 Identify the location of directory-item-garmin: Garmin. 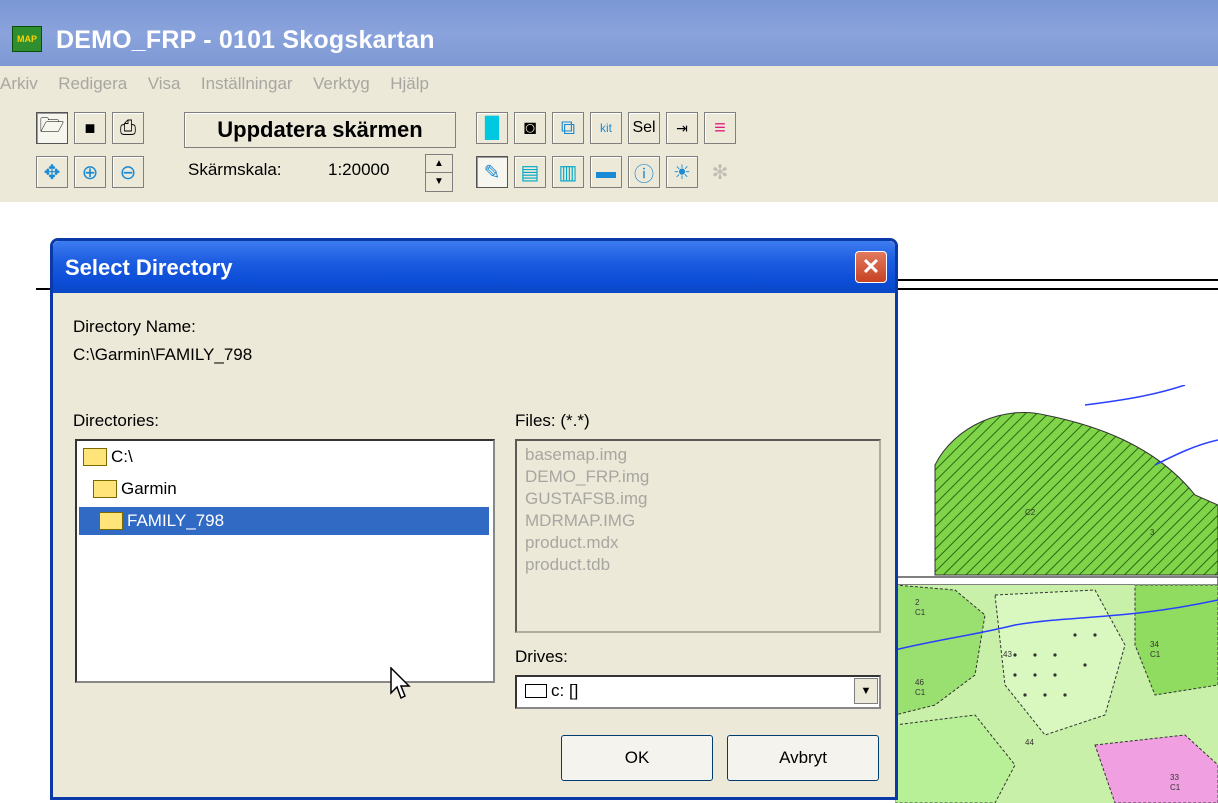
(135, 489).